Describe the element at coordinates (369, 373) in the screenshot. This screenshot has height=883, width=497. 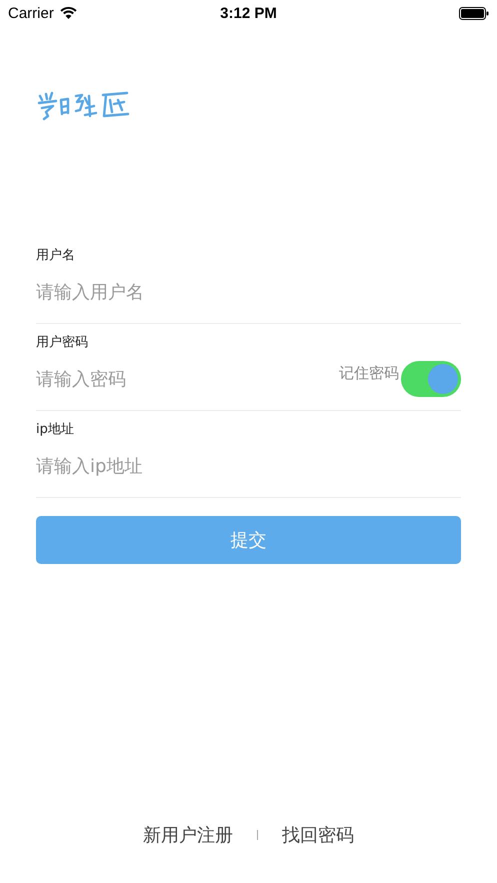
I see `remember-label: 记住密码` at that location.